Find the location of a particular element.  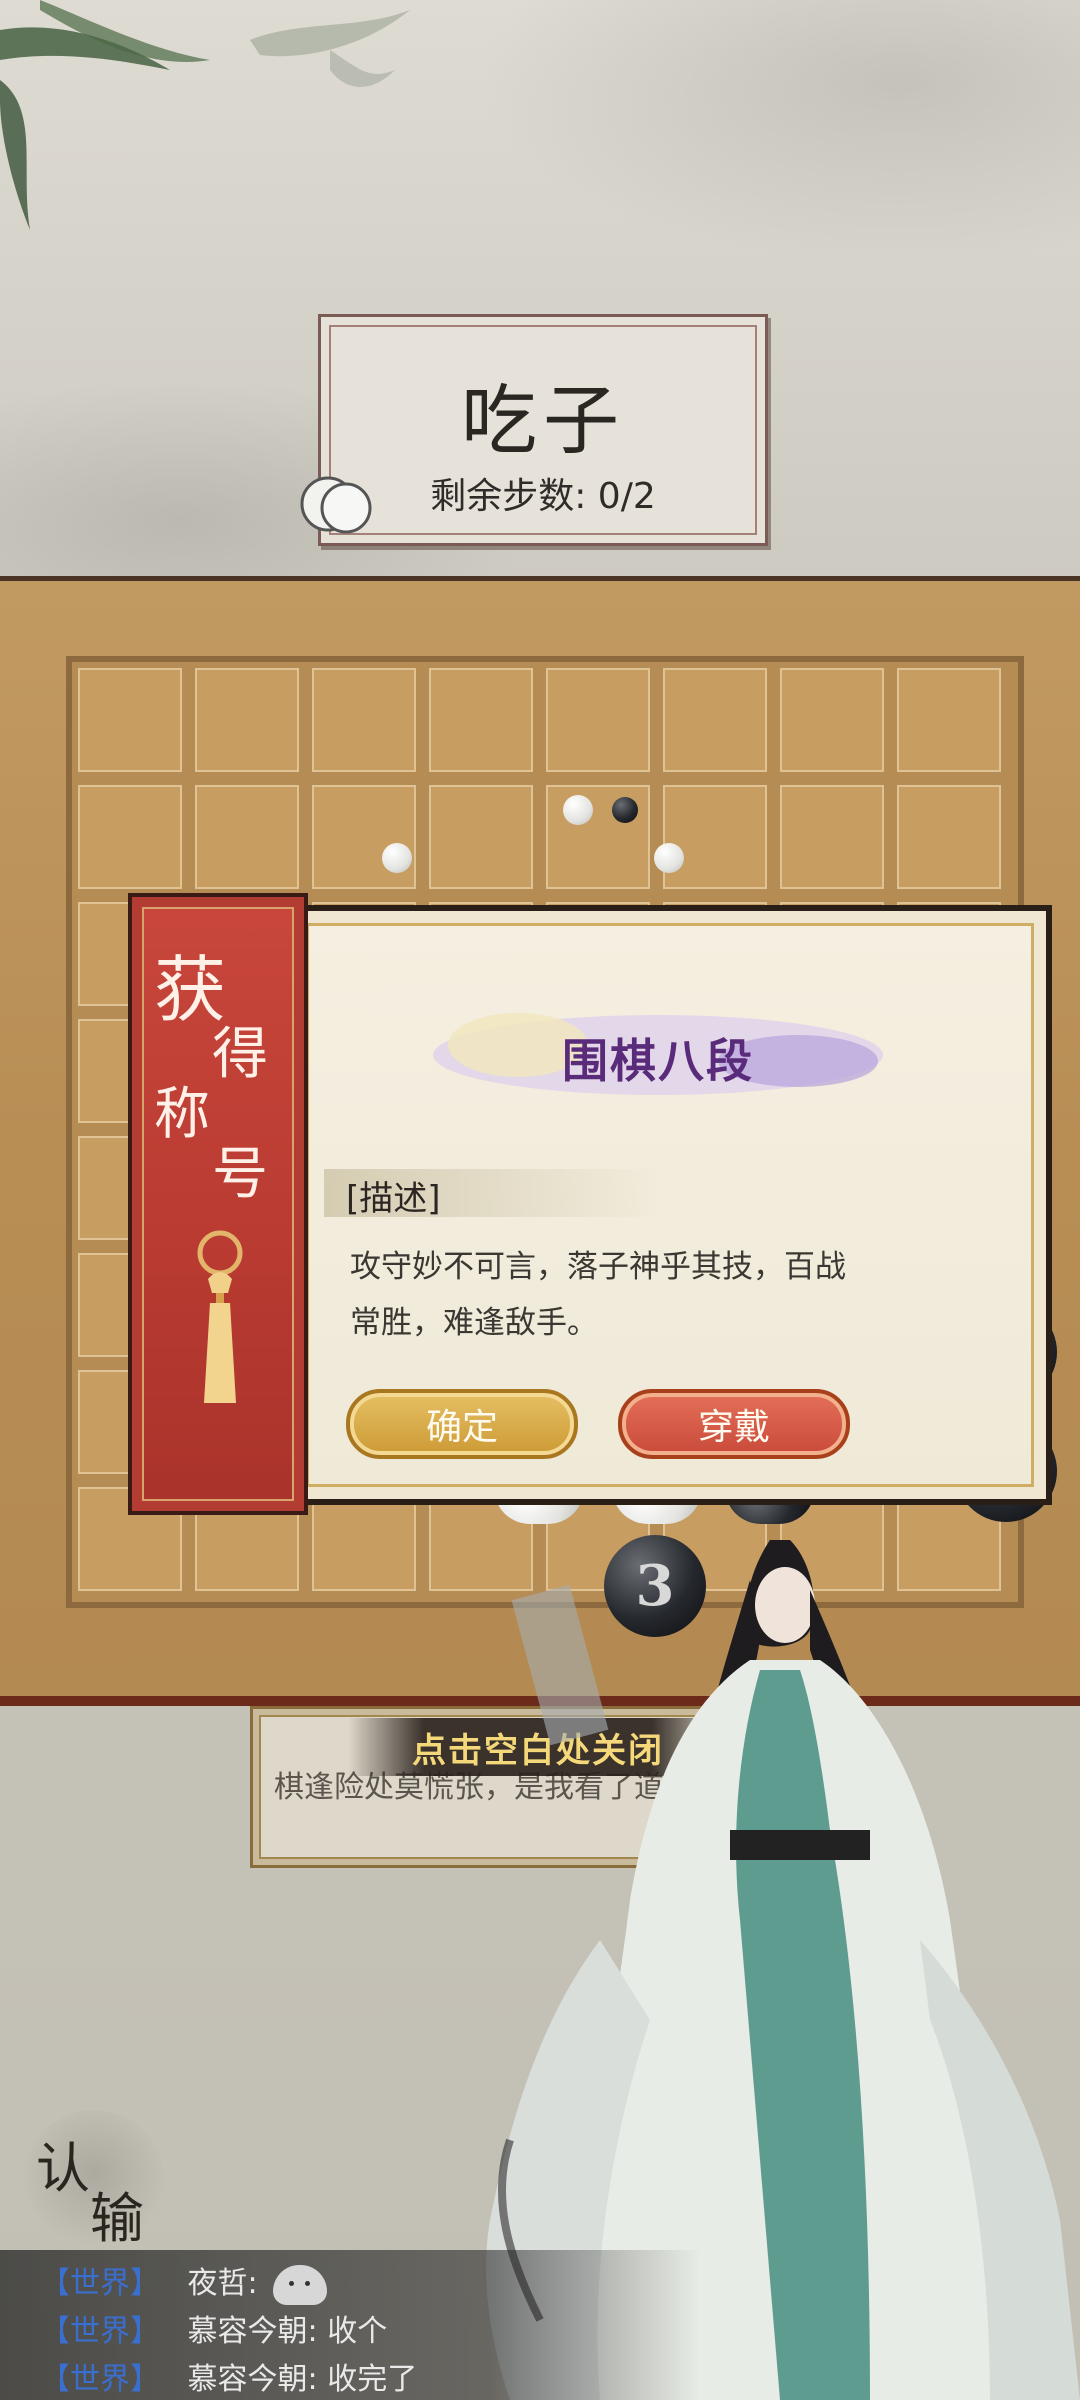

description-label: [描述] is located at coordinates (393, 1199).